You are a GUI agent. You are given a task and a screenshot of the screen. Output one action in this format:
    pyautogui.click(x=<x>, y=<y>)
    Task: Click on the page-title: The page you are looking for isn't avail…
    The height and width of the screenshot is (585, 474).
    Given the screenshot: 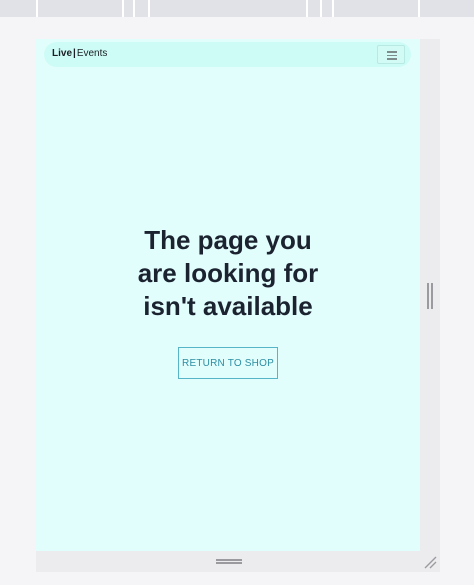 What is the action you would take?
    pyautogui.click(x=228, y=273)
    